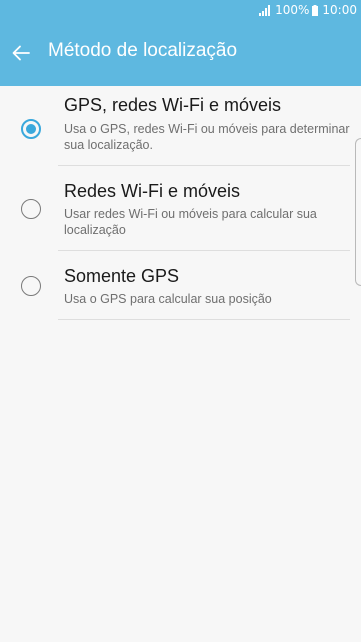  What do you see at coordinates (315, 10) in the screenshot?
I see `battery-icon` at bounding box center [315, 10].